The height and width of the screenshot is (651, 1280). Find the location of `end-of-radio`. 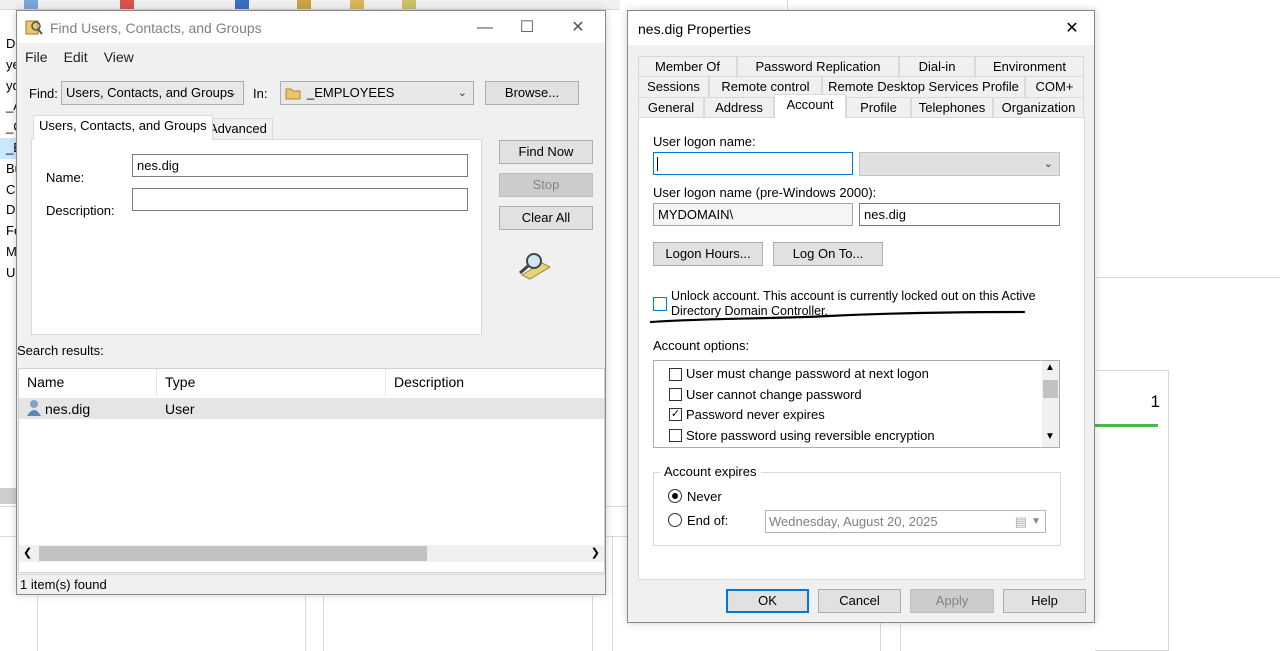

end-of-radio is located at coordinates (675, 520).